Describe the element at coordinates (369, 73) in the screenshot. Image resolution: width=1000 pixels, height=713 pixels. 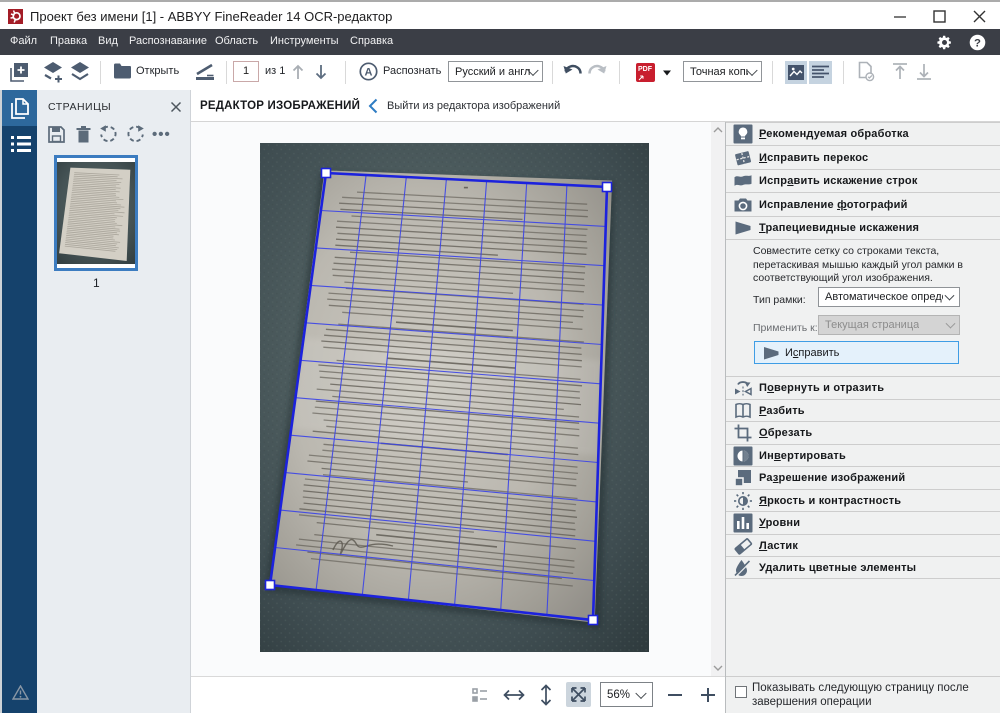
I see `svg-text: A` at that location.